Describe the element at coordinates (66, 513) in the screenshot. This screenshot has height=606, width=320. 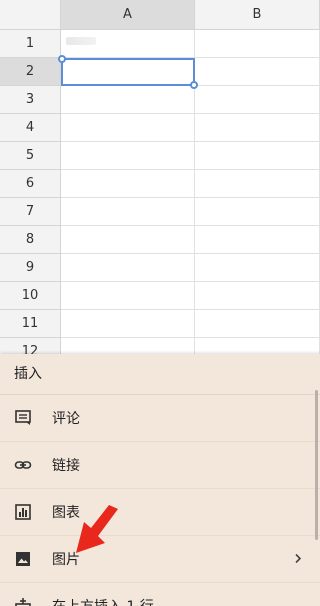
I see `menu-item-label: 图表` at that location.